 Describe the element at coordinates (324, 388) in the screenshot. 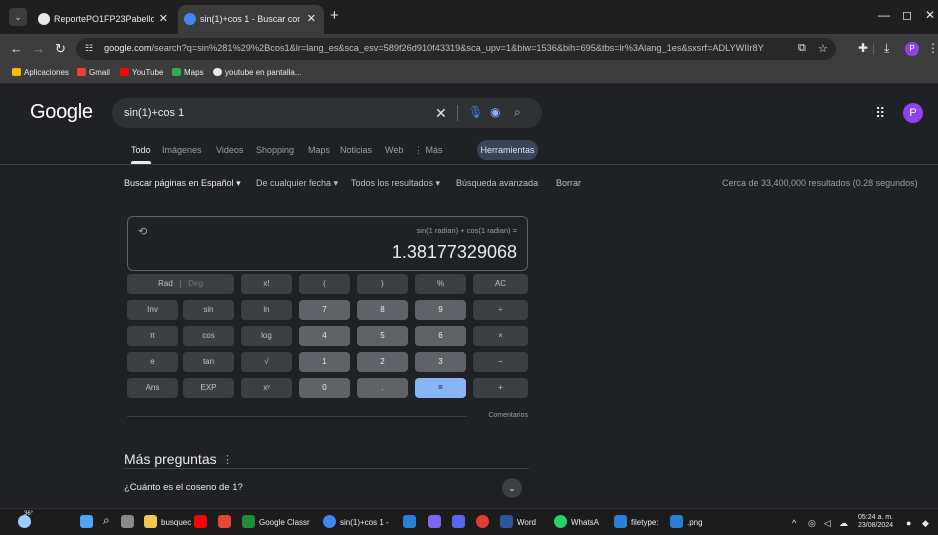

I see `key-0: 0` at that location.